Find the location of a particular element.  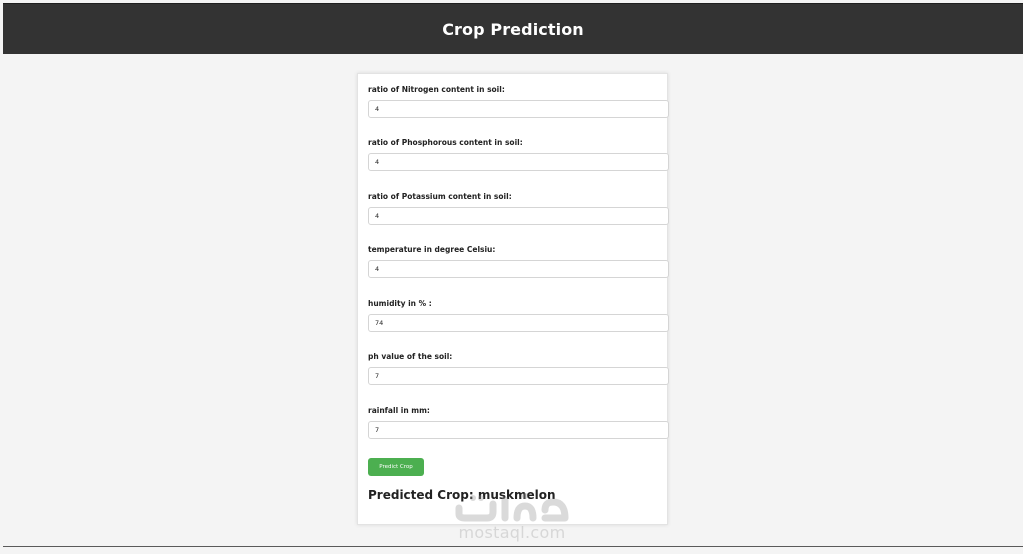

prediction-result: Predicted Crop: muskmelon is located at coordinates (462, 495).